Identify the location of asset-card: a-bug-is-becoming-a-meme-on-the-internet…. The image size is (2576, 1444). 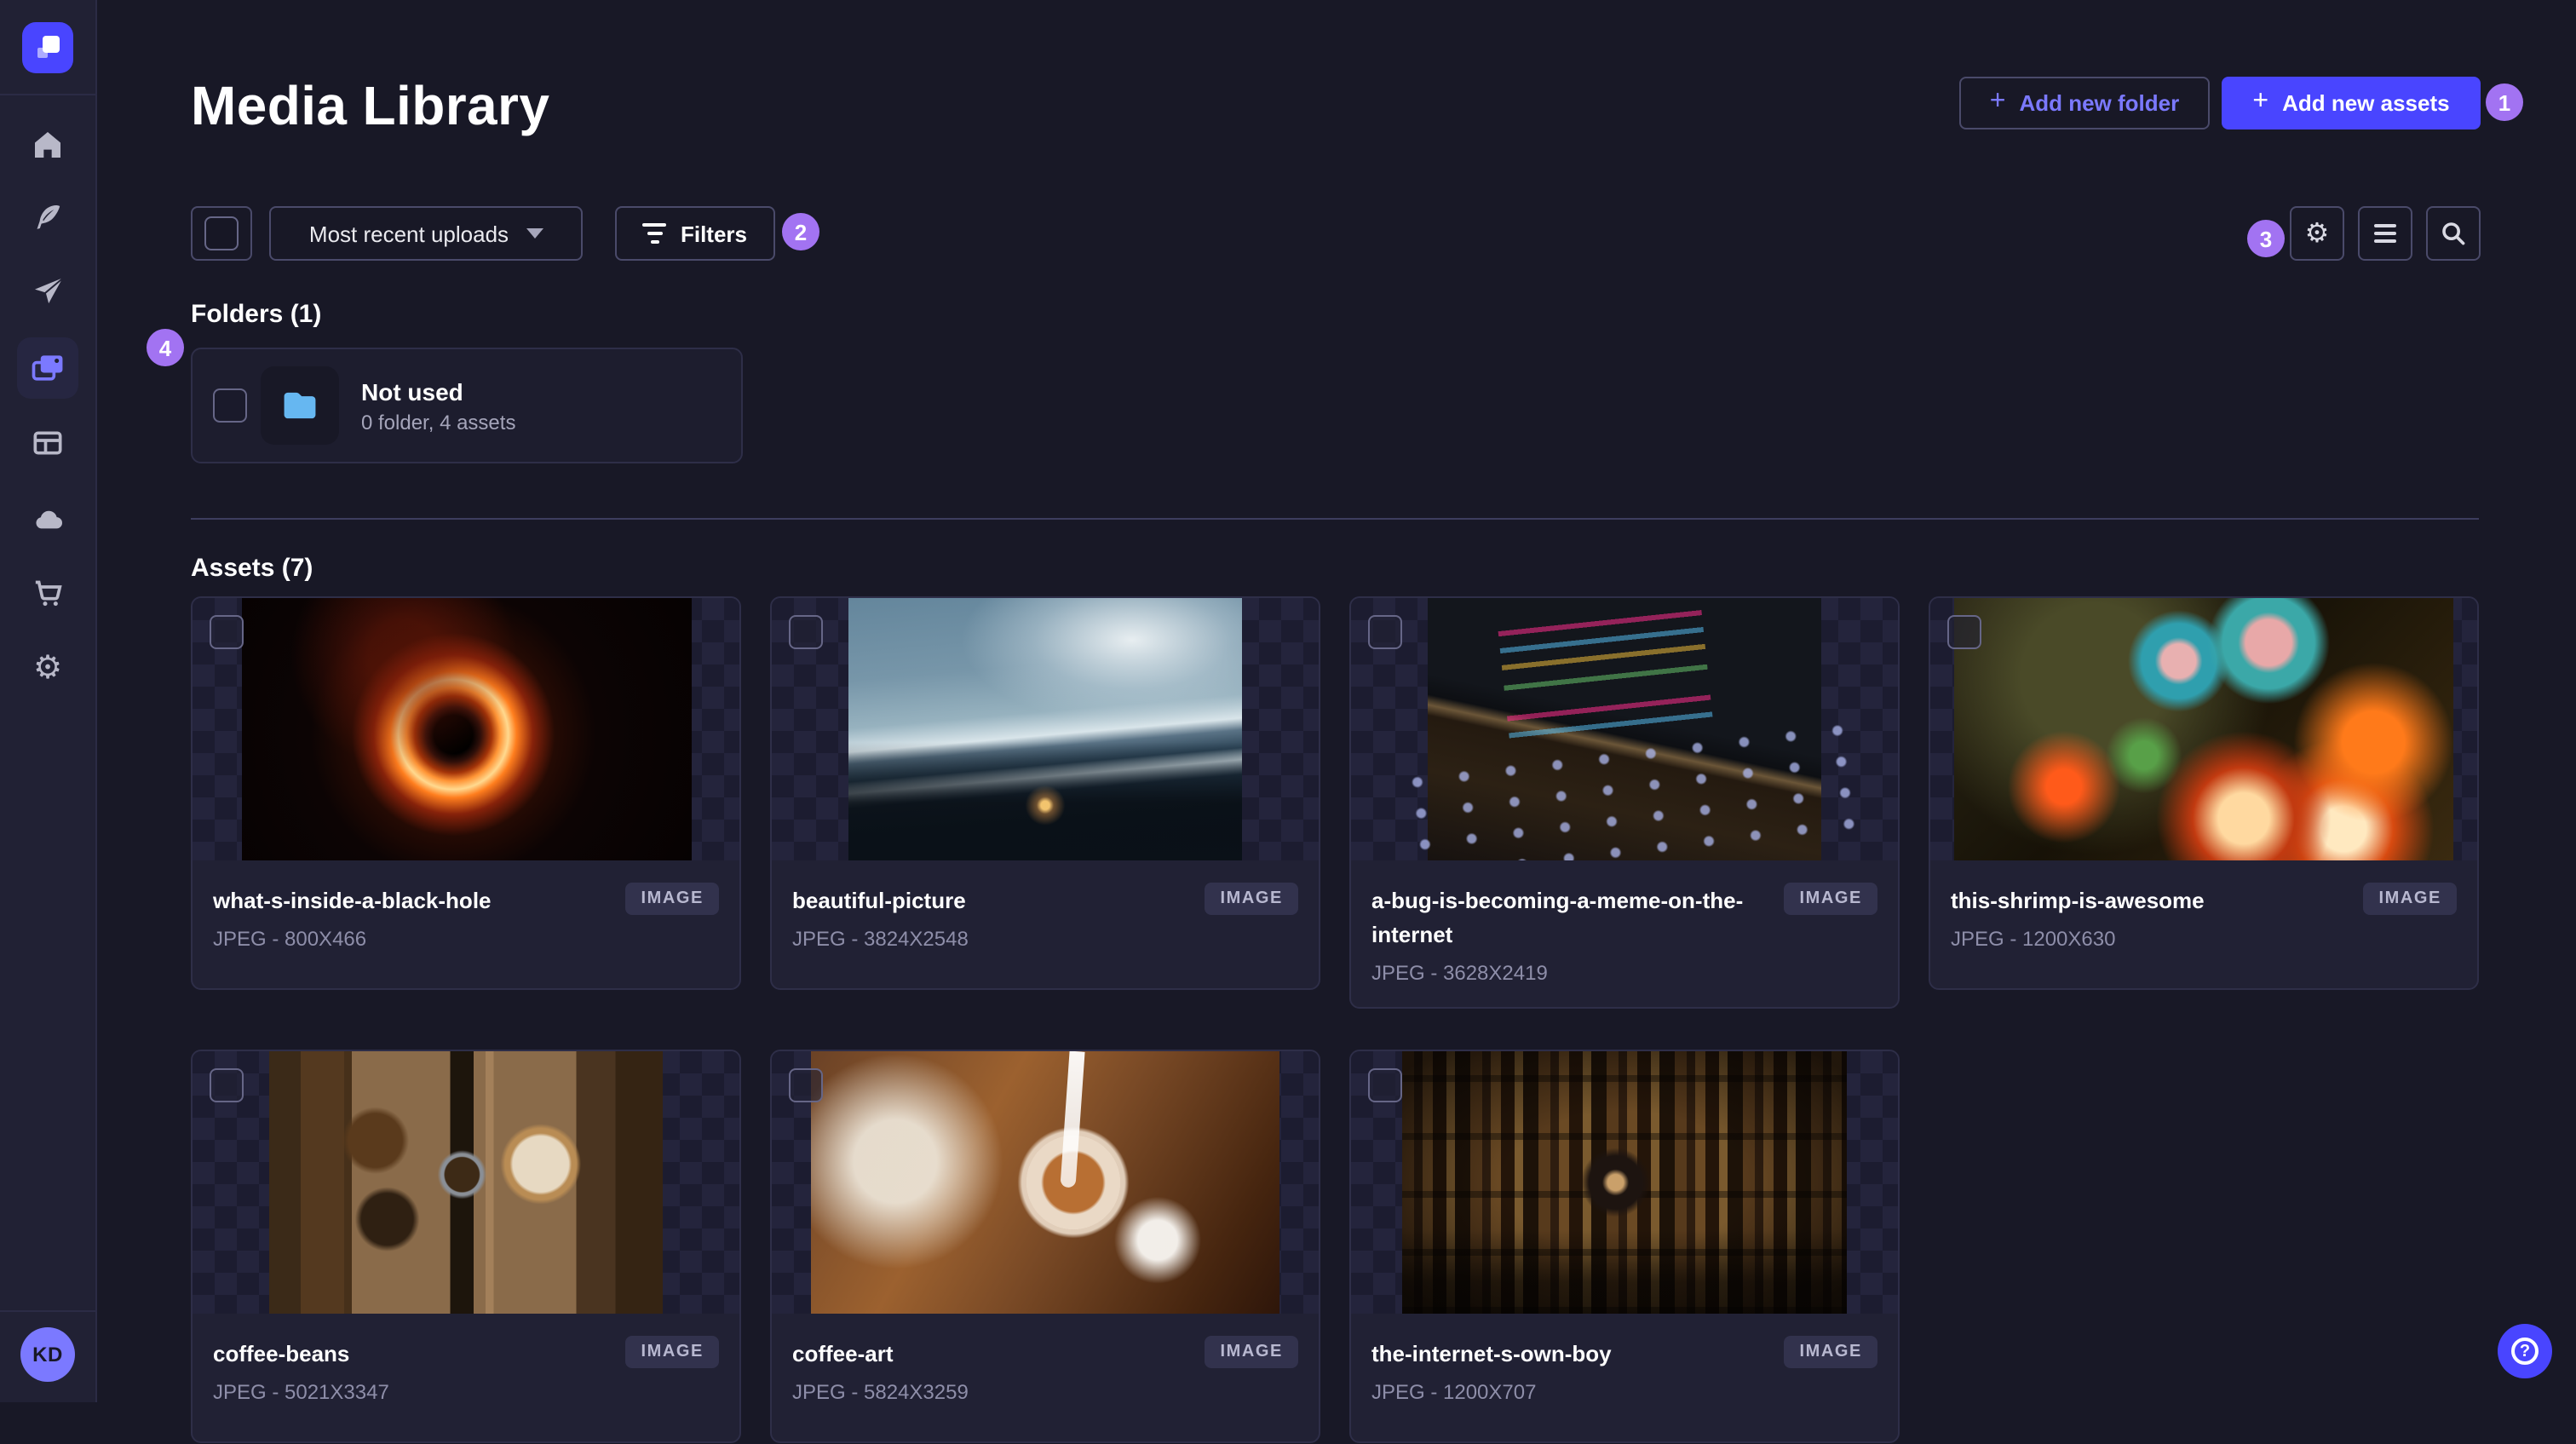
(1625, 803).